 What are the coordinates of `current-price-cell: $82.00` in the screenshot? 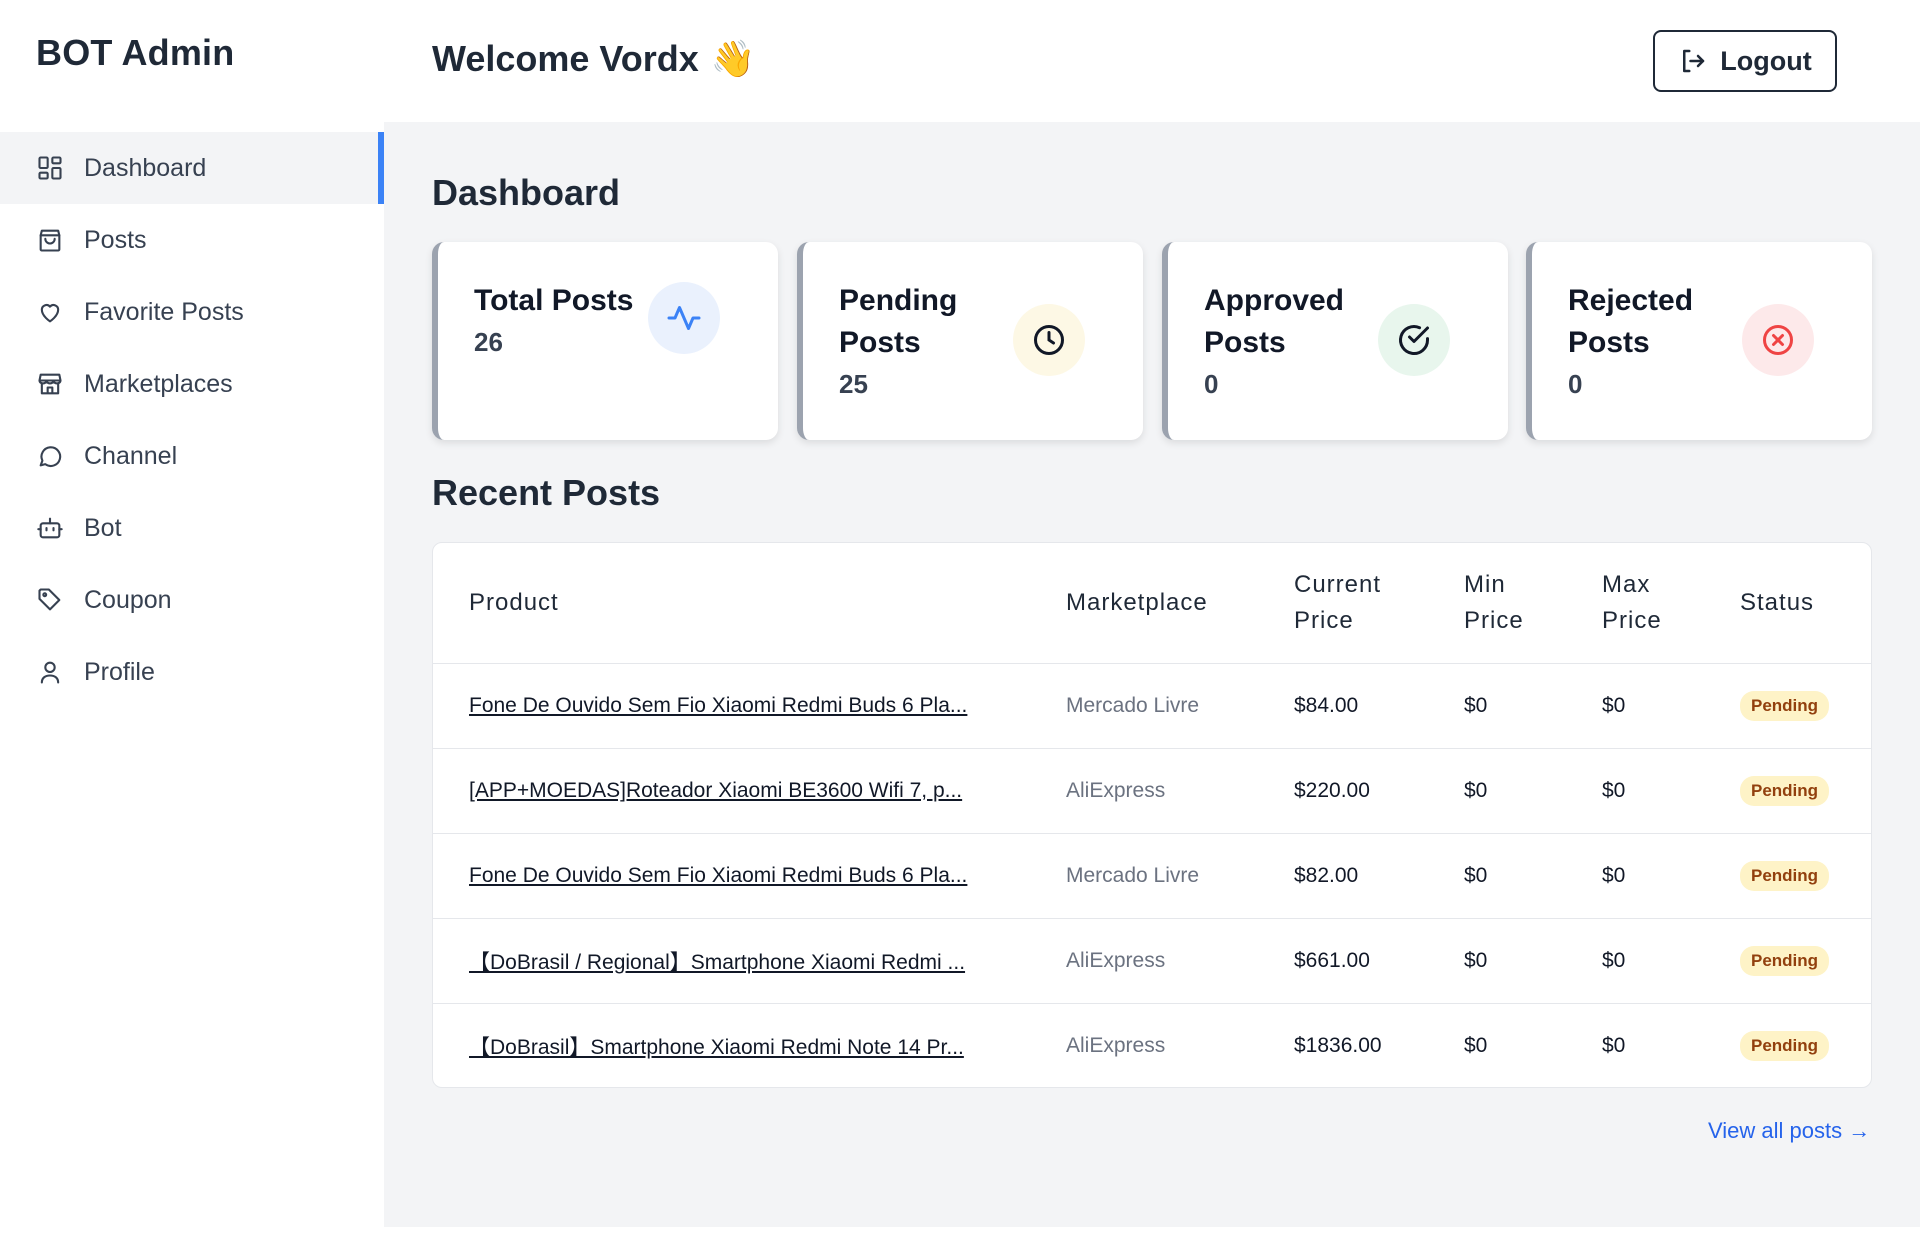 It's located at (1343, 876).